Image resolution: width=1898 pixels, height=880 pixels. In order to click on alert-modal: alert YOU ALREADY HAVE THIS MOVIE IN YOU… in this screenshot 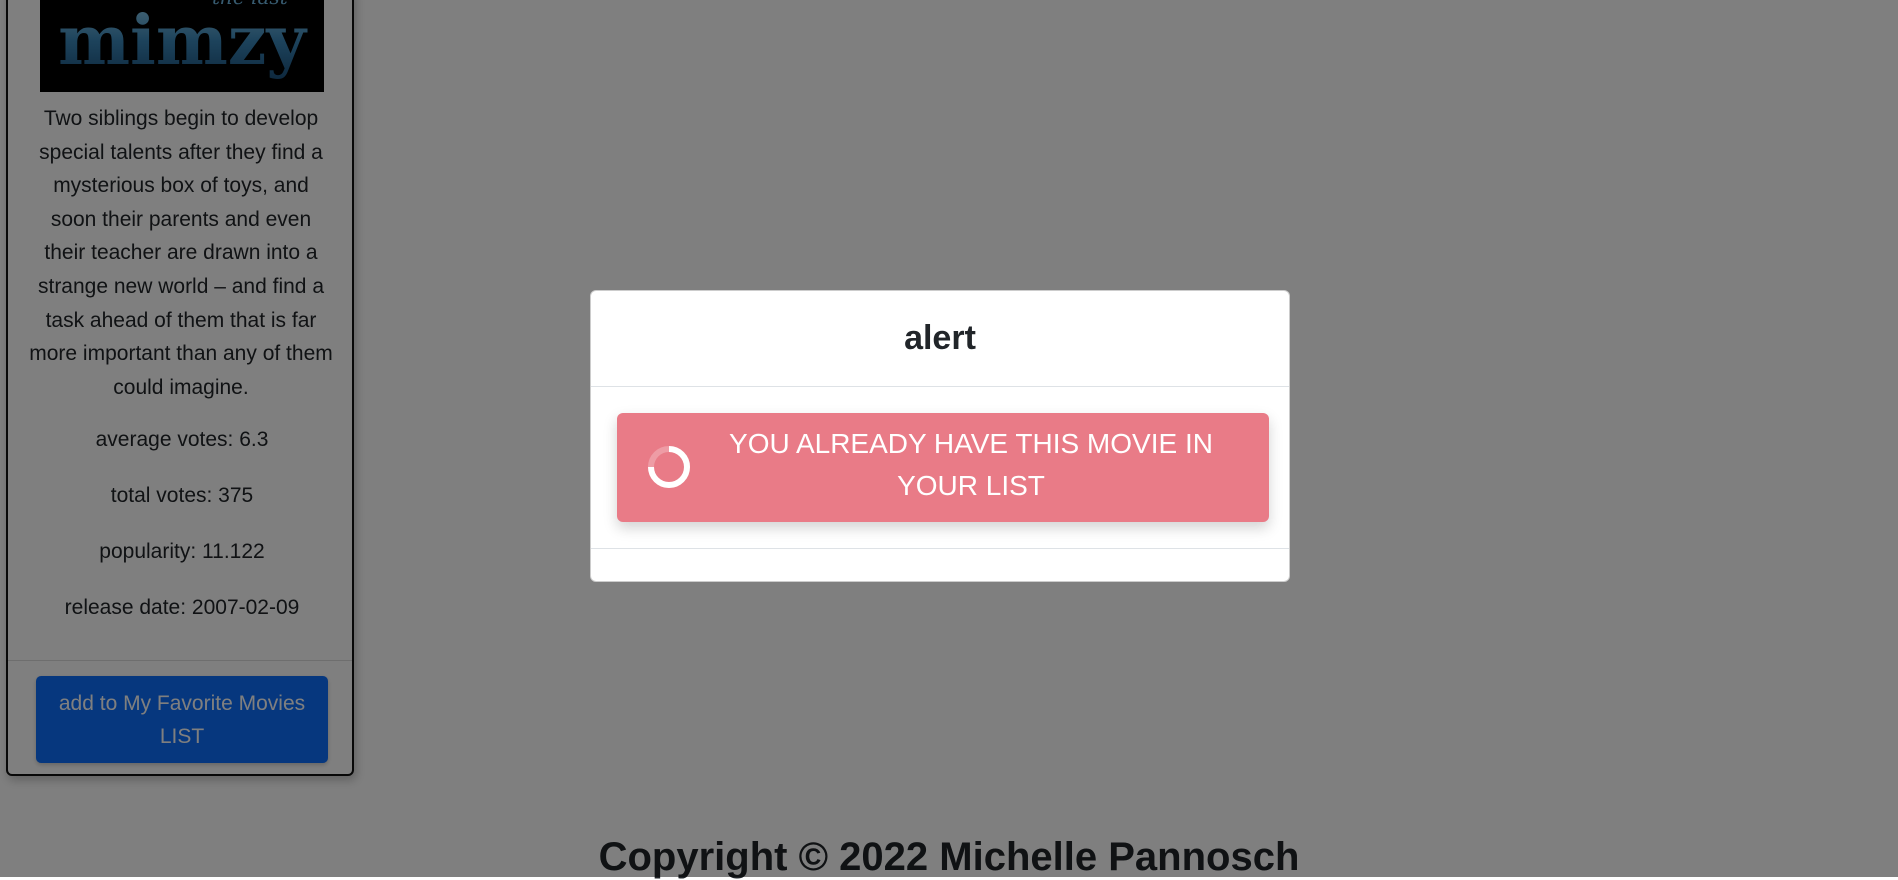, I will do `click(940, 436)`.